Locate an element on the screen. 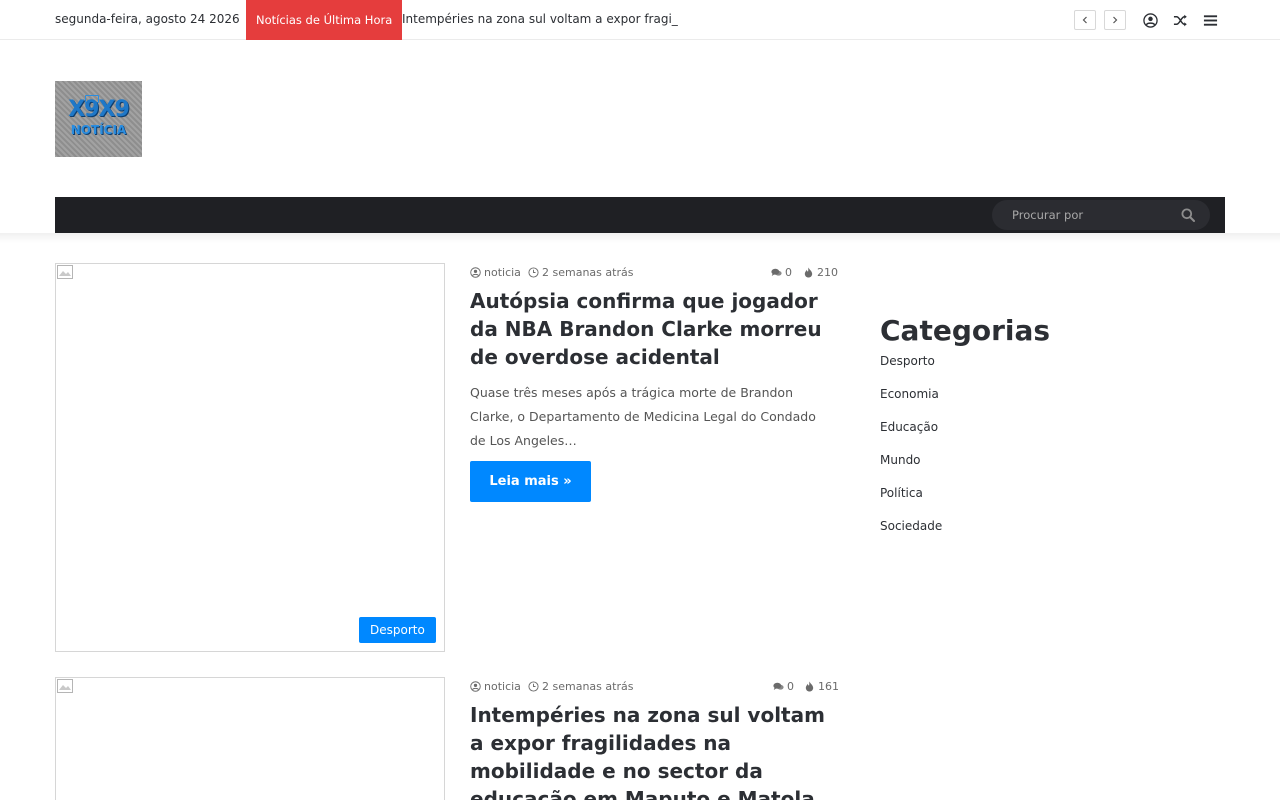 This screenshot has height=800, width=1280. breaking-news-label: Notícias de Última Hora is located at coordinates (324, 20).